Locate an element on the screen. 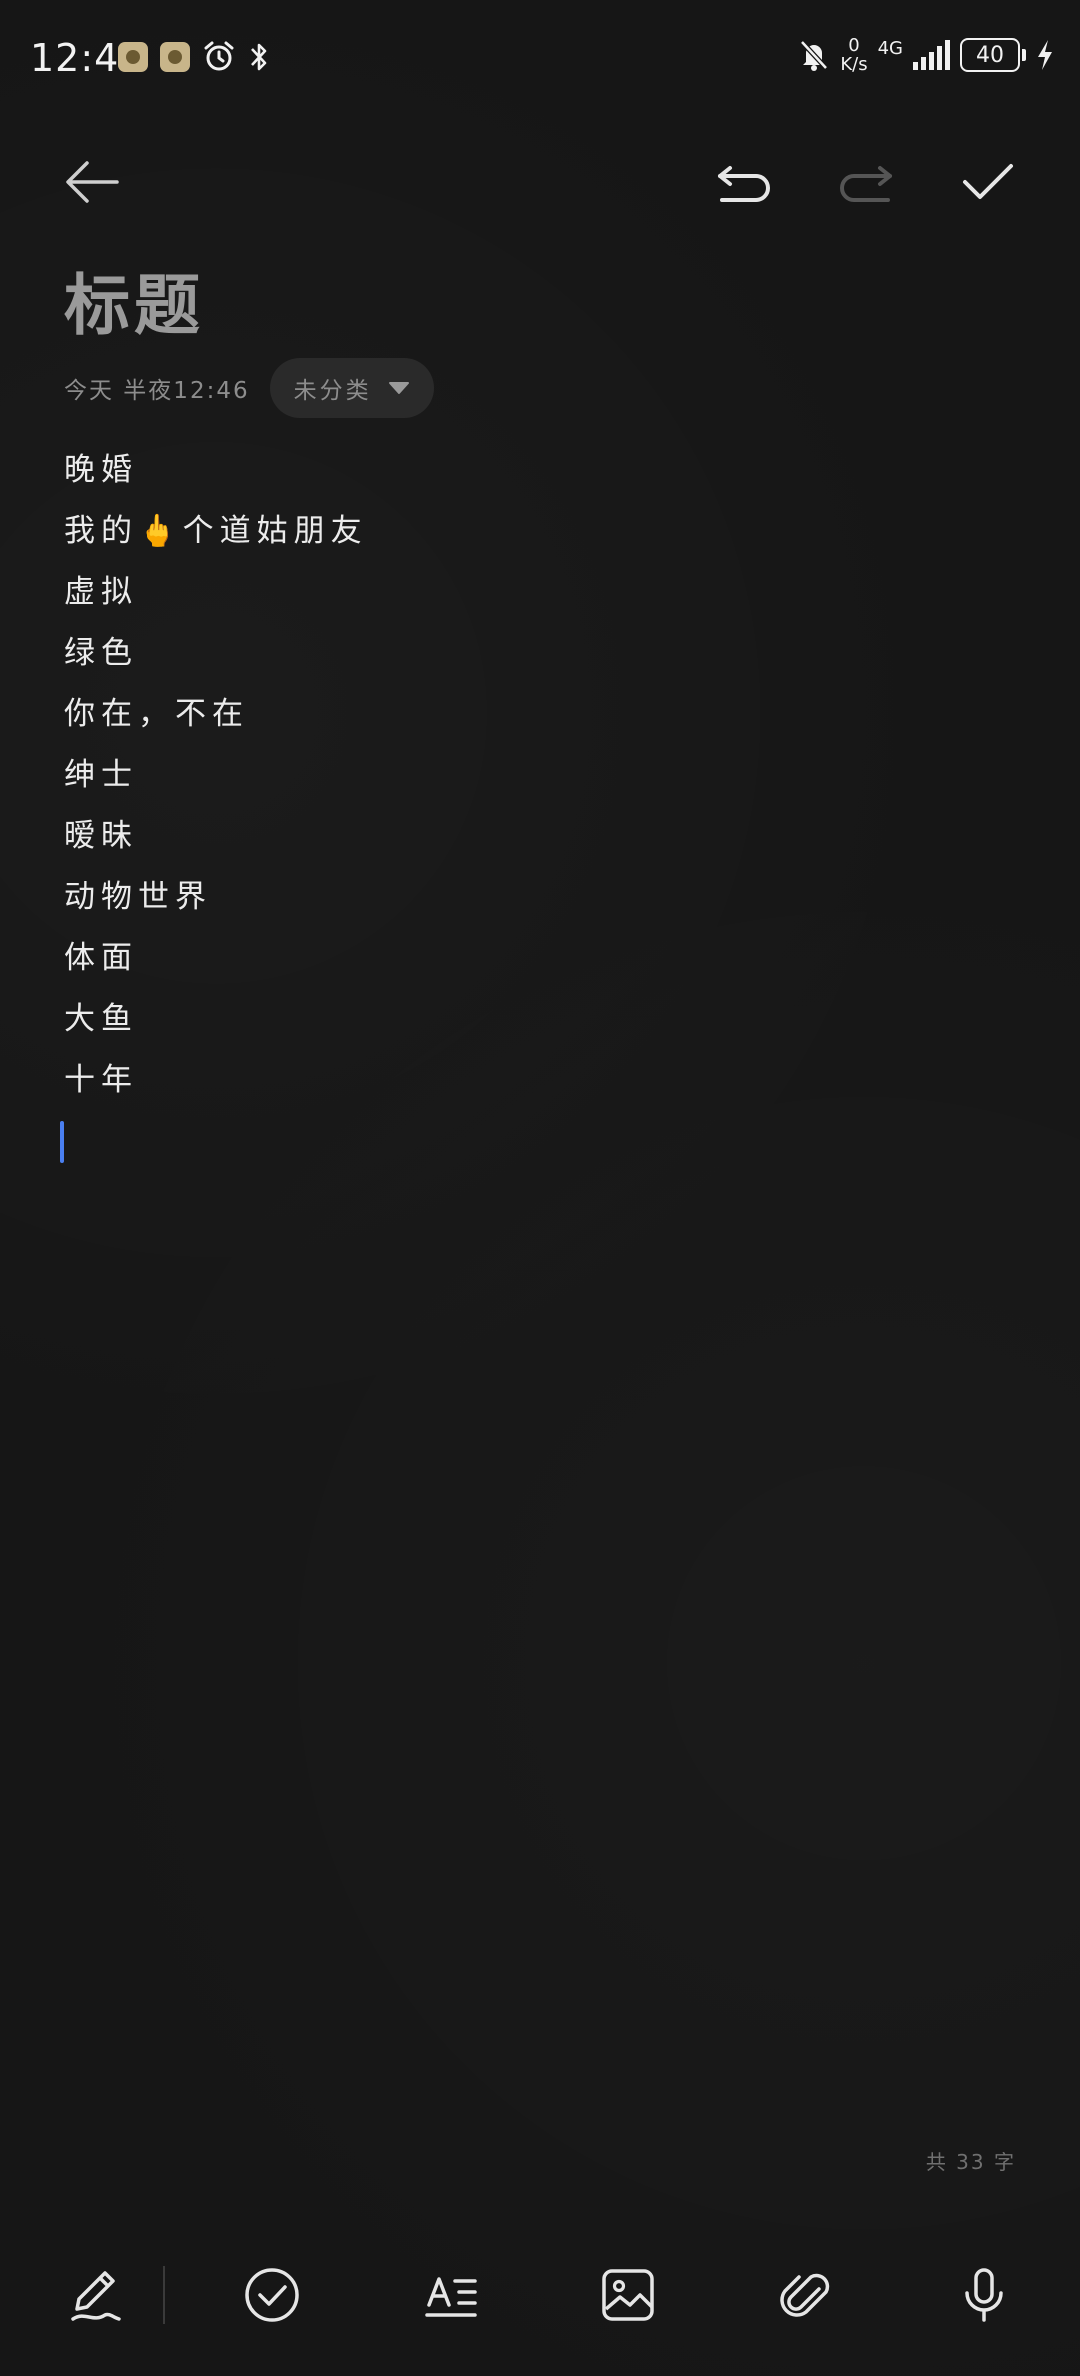  note-line: 动物世界 is located at coordinates (138, 897).